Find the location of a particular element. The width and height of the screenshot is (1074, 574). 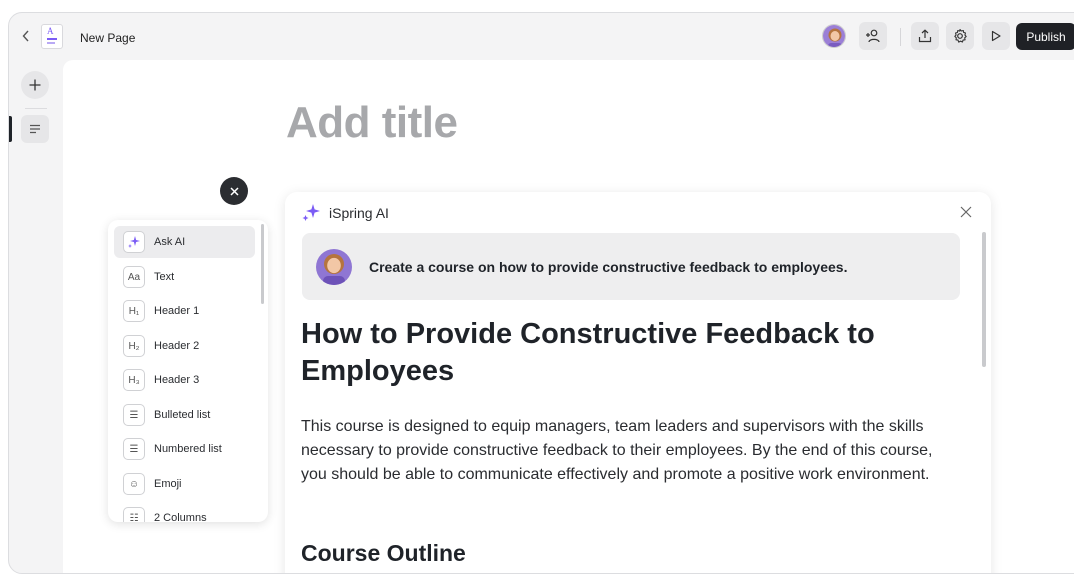

menu-item-two-columns: ☷ 2 Columns is located at coordinates (184, 512).